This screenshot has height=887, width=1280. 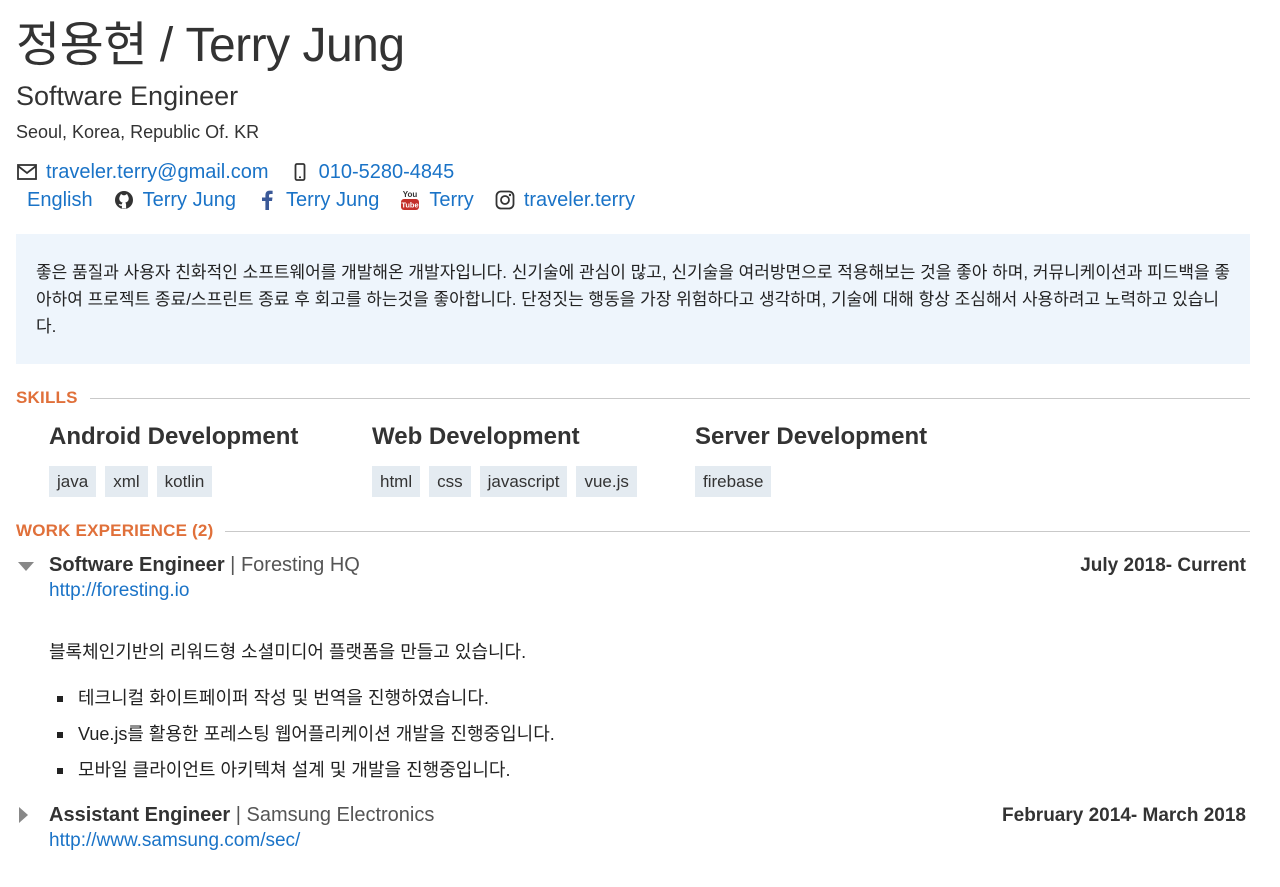 What do you see at coordinates (27, 172) in the screenshot?
I see `envelope-icon` at bounding box center [27, 172].